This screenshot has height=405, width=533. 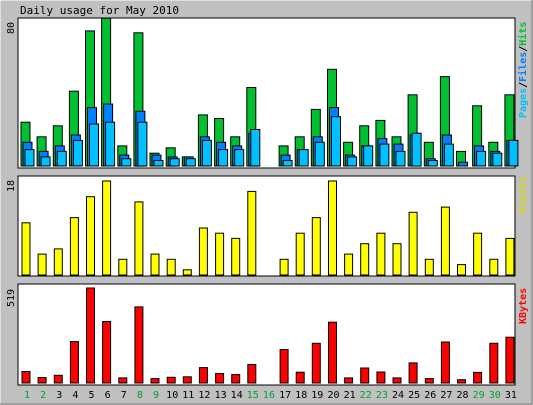 What do you see at coordinates (269, 395) in the screenshot?
I see `day-label: 16` at bounding box center [269, 395].